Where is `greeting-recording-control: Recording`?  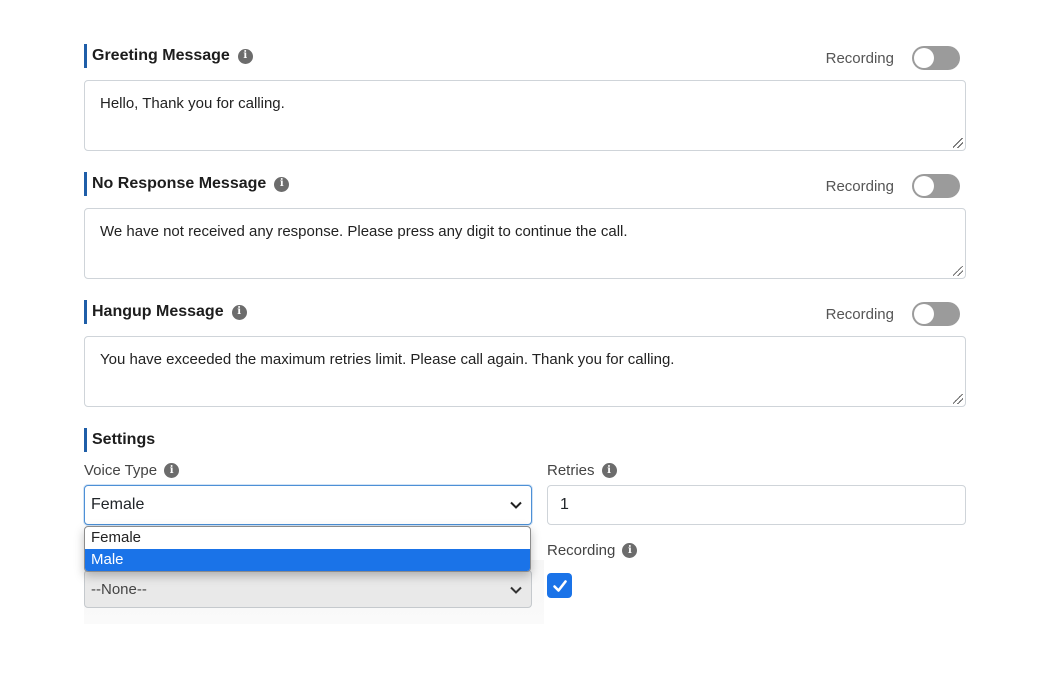 greeting-recording-control: Recording is located at coordinates (893, 58).